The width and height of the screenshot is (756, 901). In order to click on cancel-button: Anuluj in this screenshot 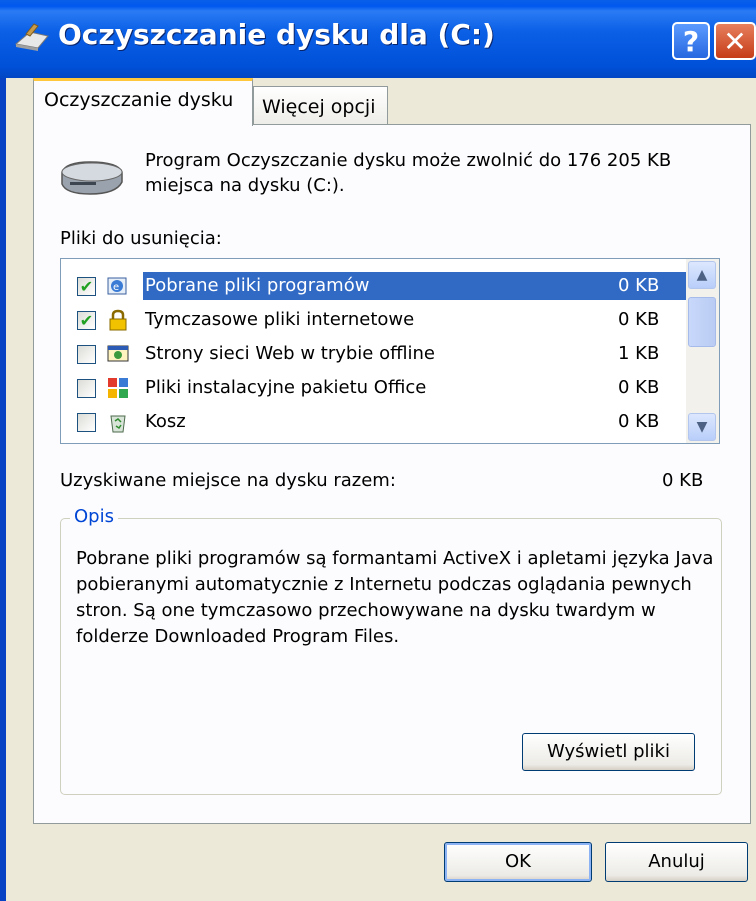, I will do `click(676, 862)`.